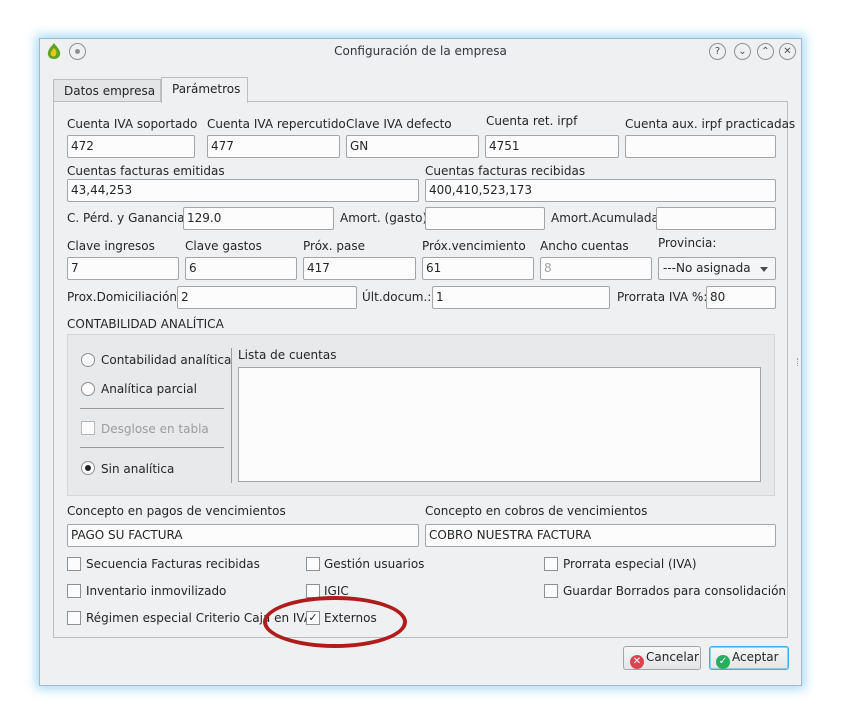  Describe the element at coordinates (672, 657) in the screenshot. I see `cancel-button-label: Cancelar` at that location.